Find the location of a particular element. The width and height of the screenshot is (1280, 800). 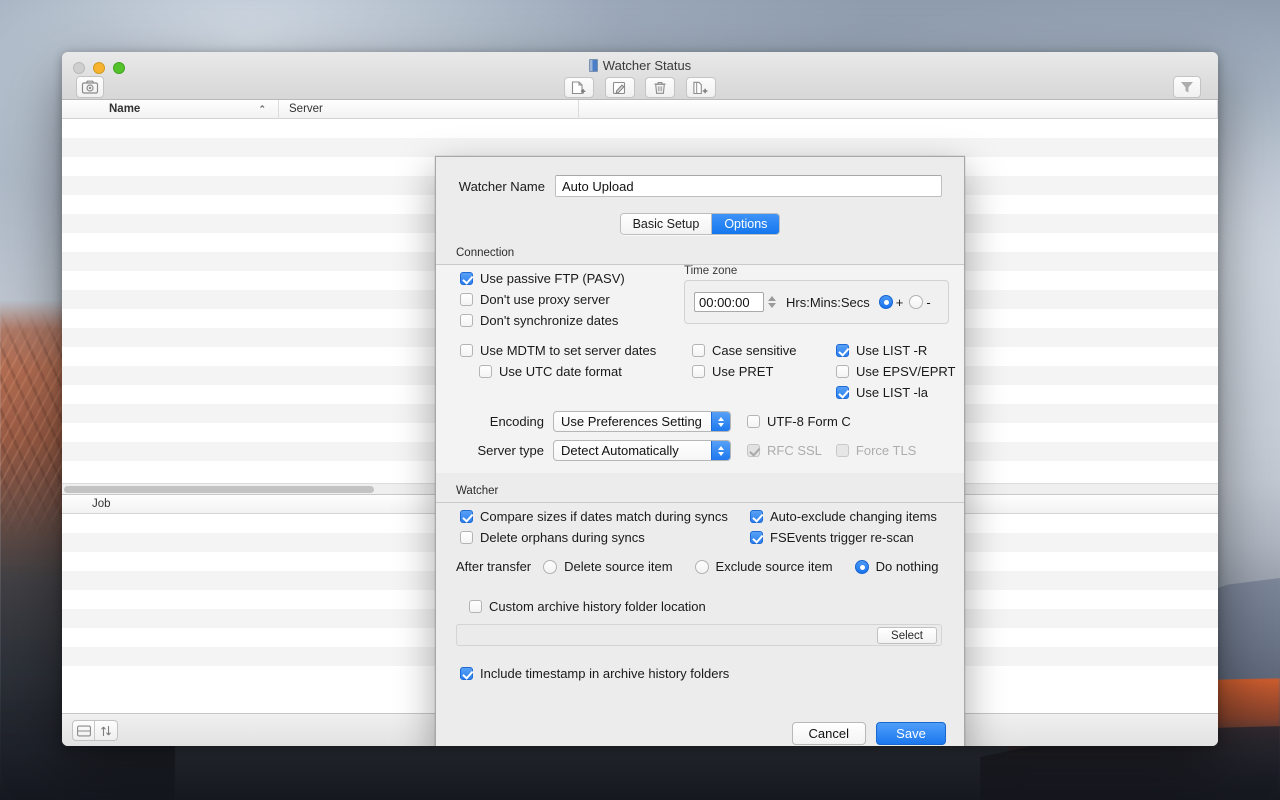

toolbar-right-group is located at coordinates (1187, 87).